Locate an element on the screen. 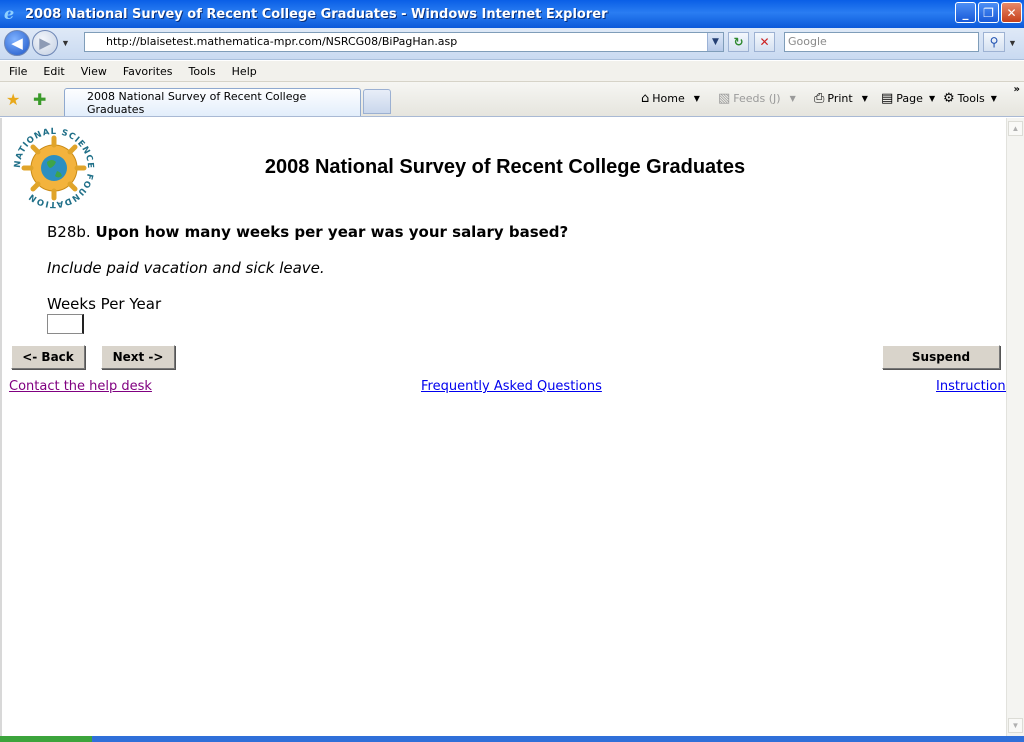 This screenshot has width=1024, height=742. chevron-more-icon: » is located at coordinates (1017, 89).